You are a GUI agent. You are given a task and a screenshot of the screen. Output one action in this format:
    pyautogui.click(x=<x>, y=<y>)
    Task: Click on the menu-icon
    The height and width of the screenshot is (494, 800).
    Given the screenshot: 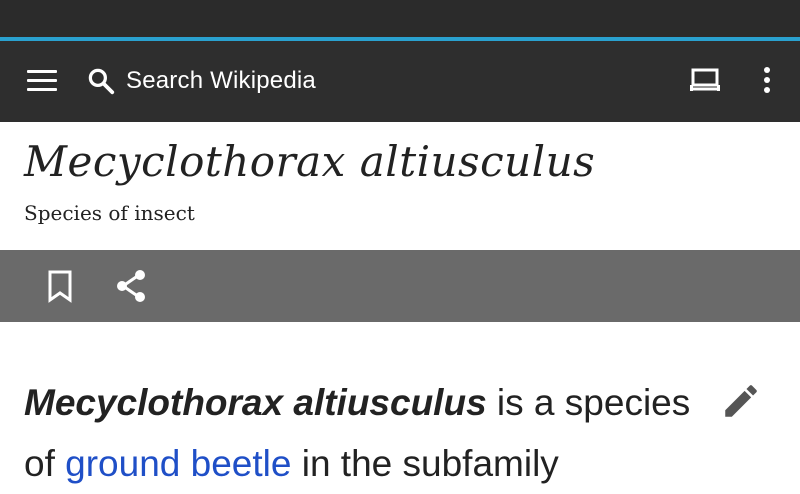 What is the action you would take?
    pyautogui.click(x=42, y=81)
    